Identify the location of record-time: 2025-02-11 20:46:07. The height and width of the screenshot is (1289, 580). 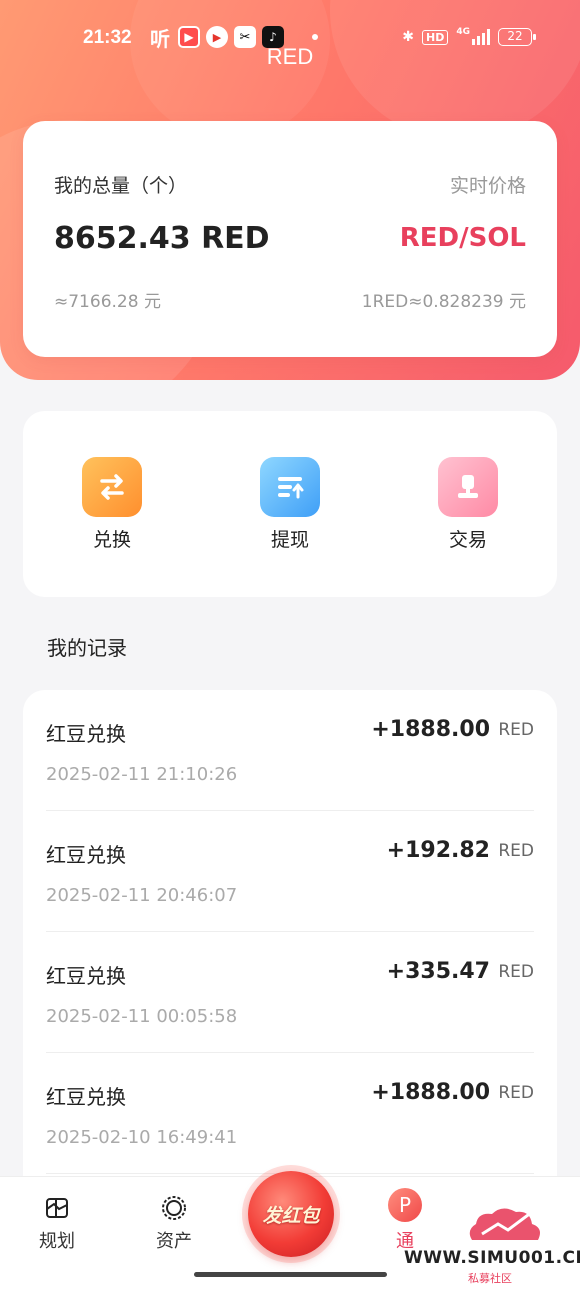
(142, 895).